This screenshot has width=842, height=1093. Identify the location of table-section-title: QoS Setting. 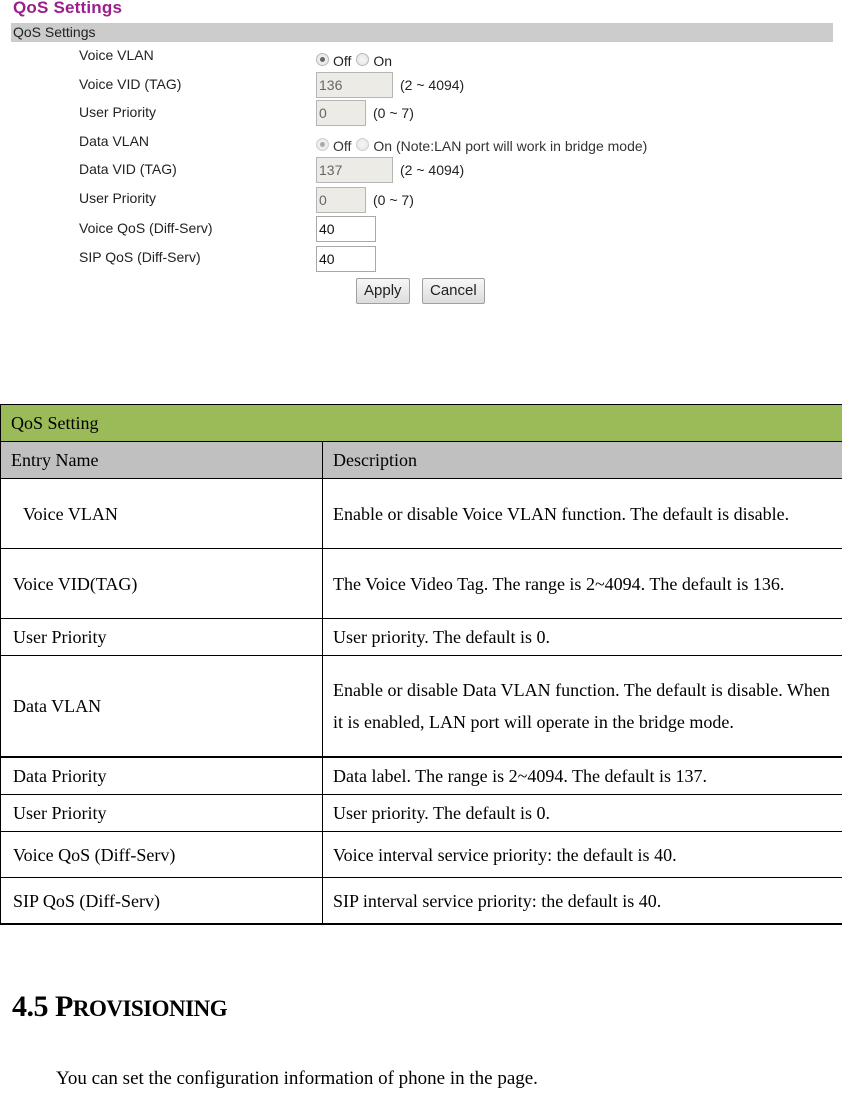
(421, 423).